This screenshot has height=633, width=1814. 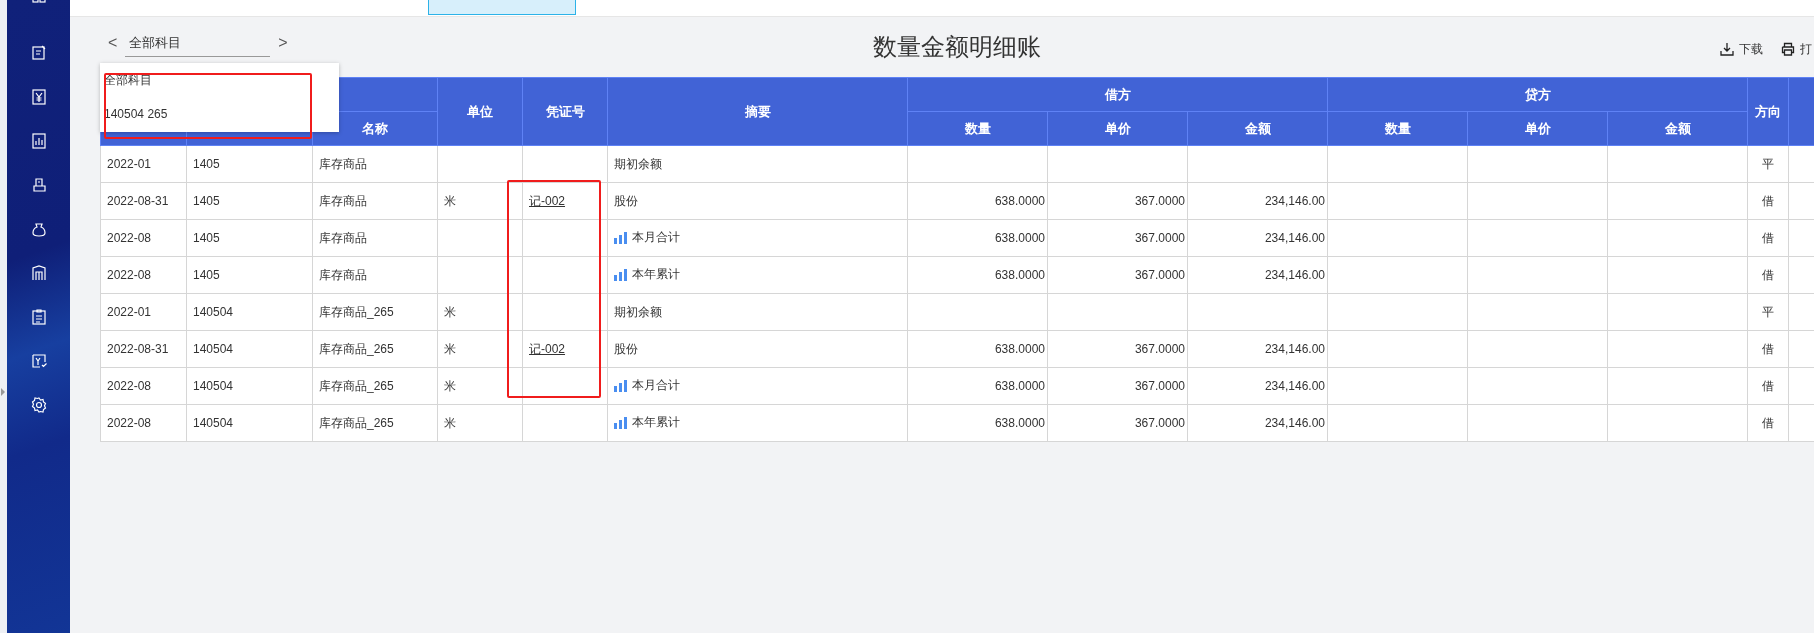 I want to click on column-header: 摘要, so click(x=757, y=111).